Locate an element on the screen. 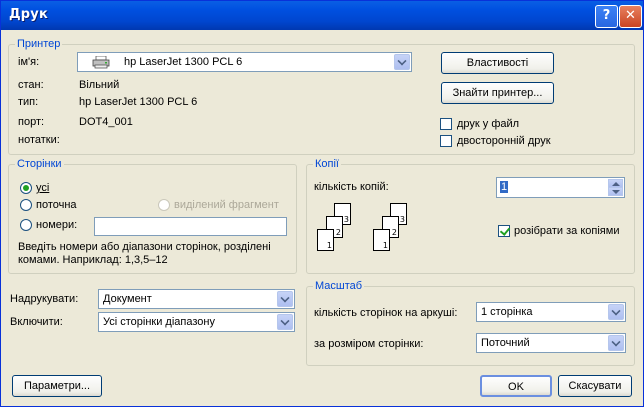 The height and width of the screenshot is (407, 644). ok-button: OK is located at coordinates (516, 386).